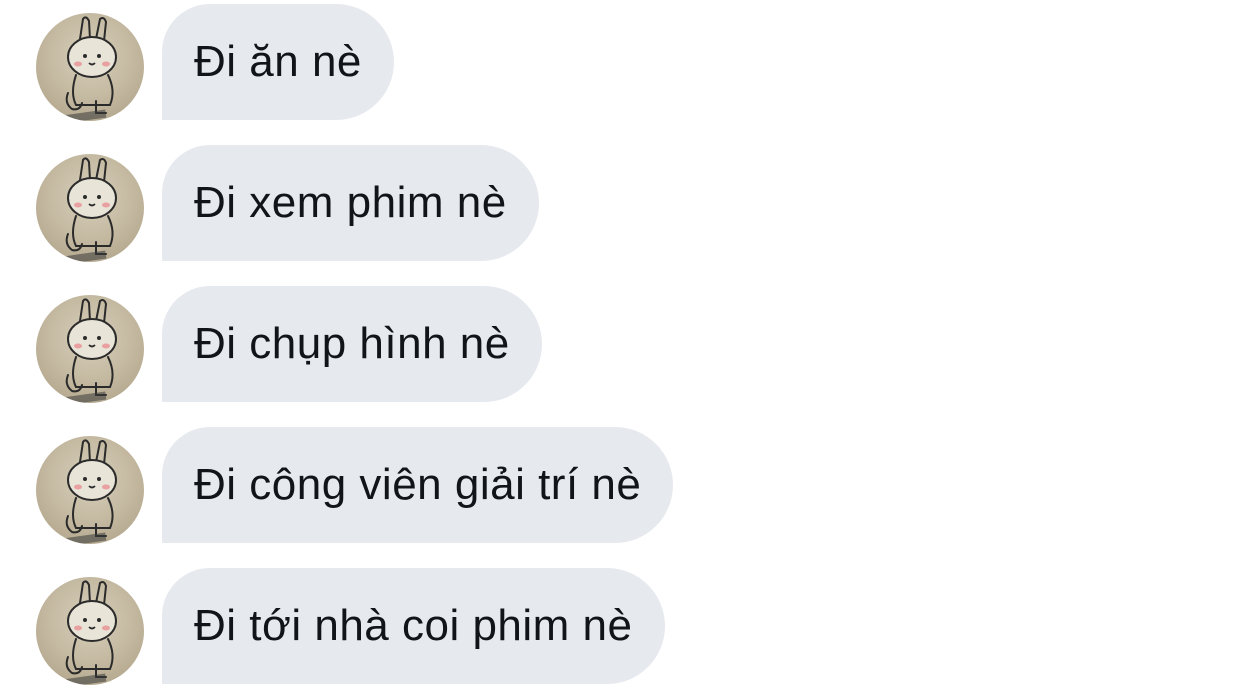 The height and width of the screenshot is (695, 1242). I want to click on message-bubble: Đi chụp hình nè, so click(352, 344).